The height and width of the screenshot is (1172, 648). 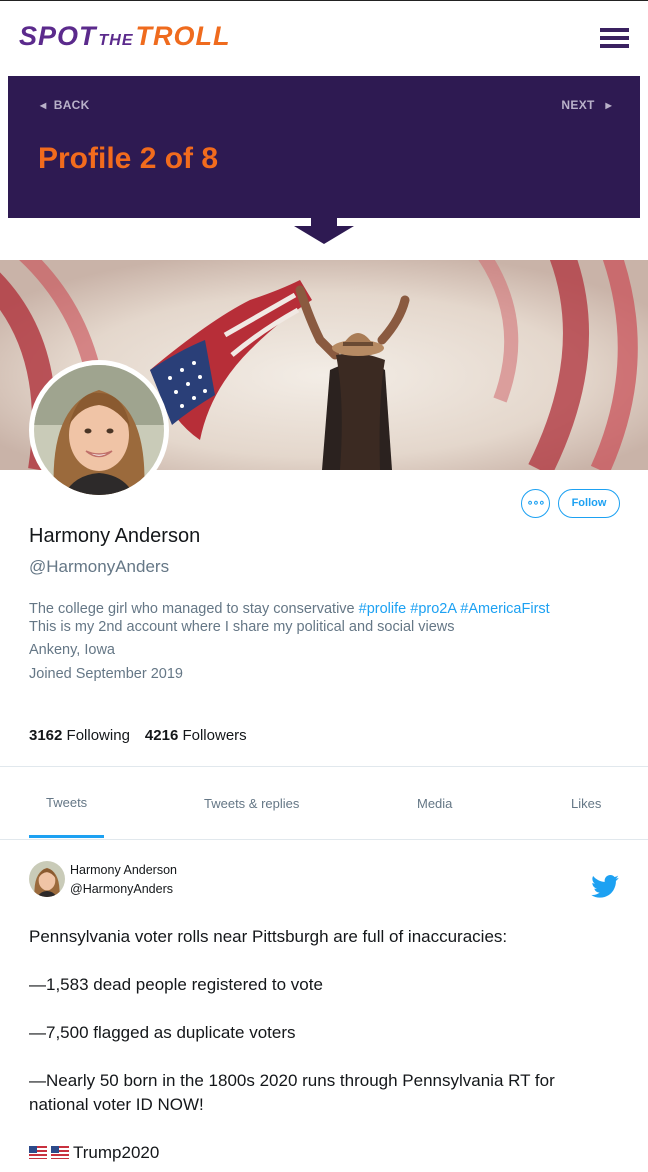 I want to click on twitter-bird-icon, so click(x=605, y=886).